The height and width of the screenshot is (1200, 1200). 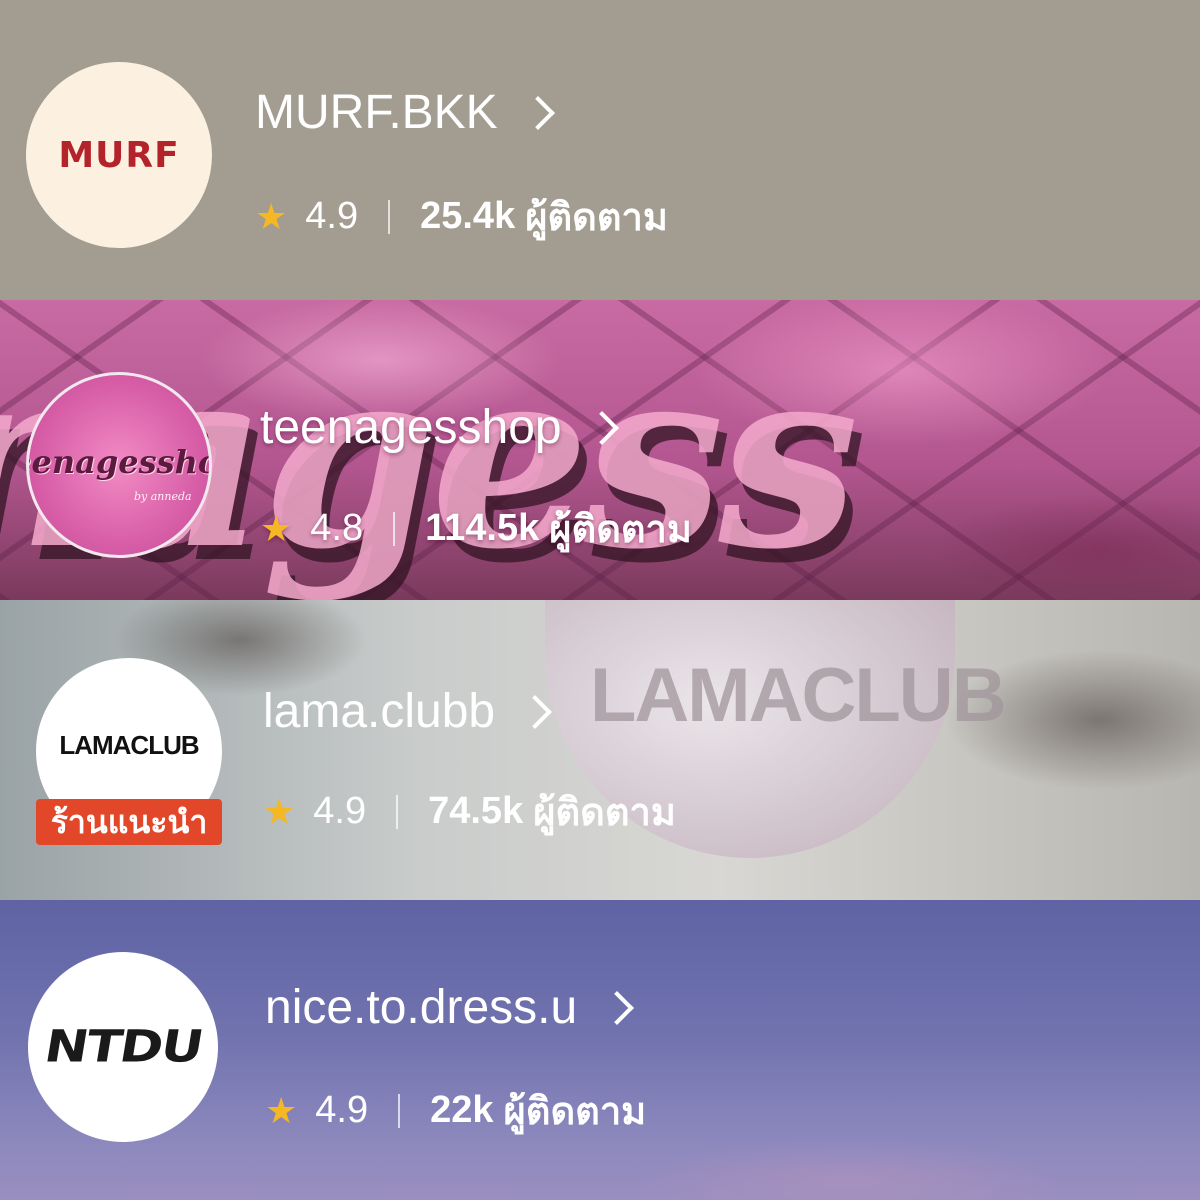 I want to click on shop-rating: 4.8, so click(x=337, y=528).